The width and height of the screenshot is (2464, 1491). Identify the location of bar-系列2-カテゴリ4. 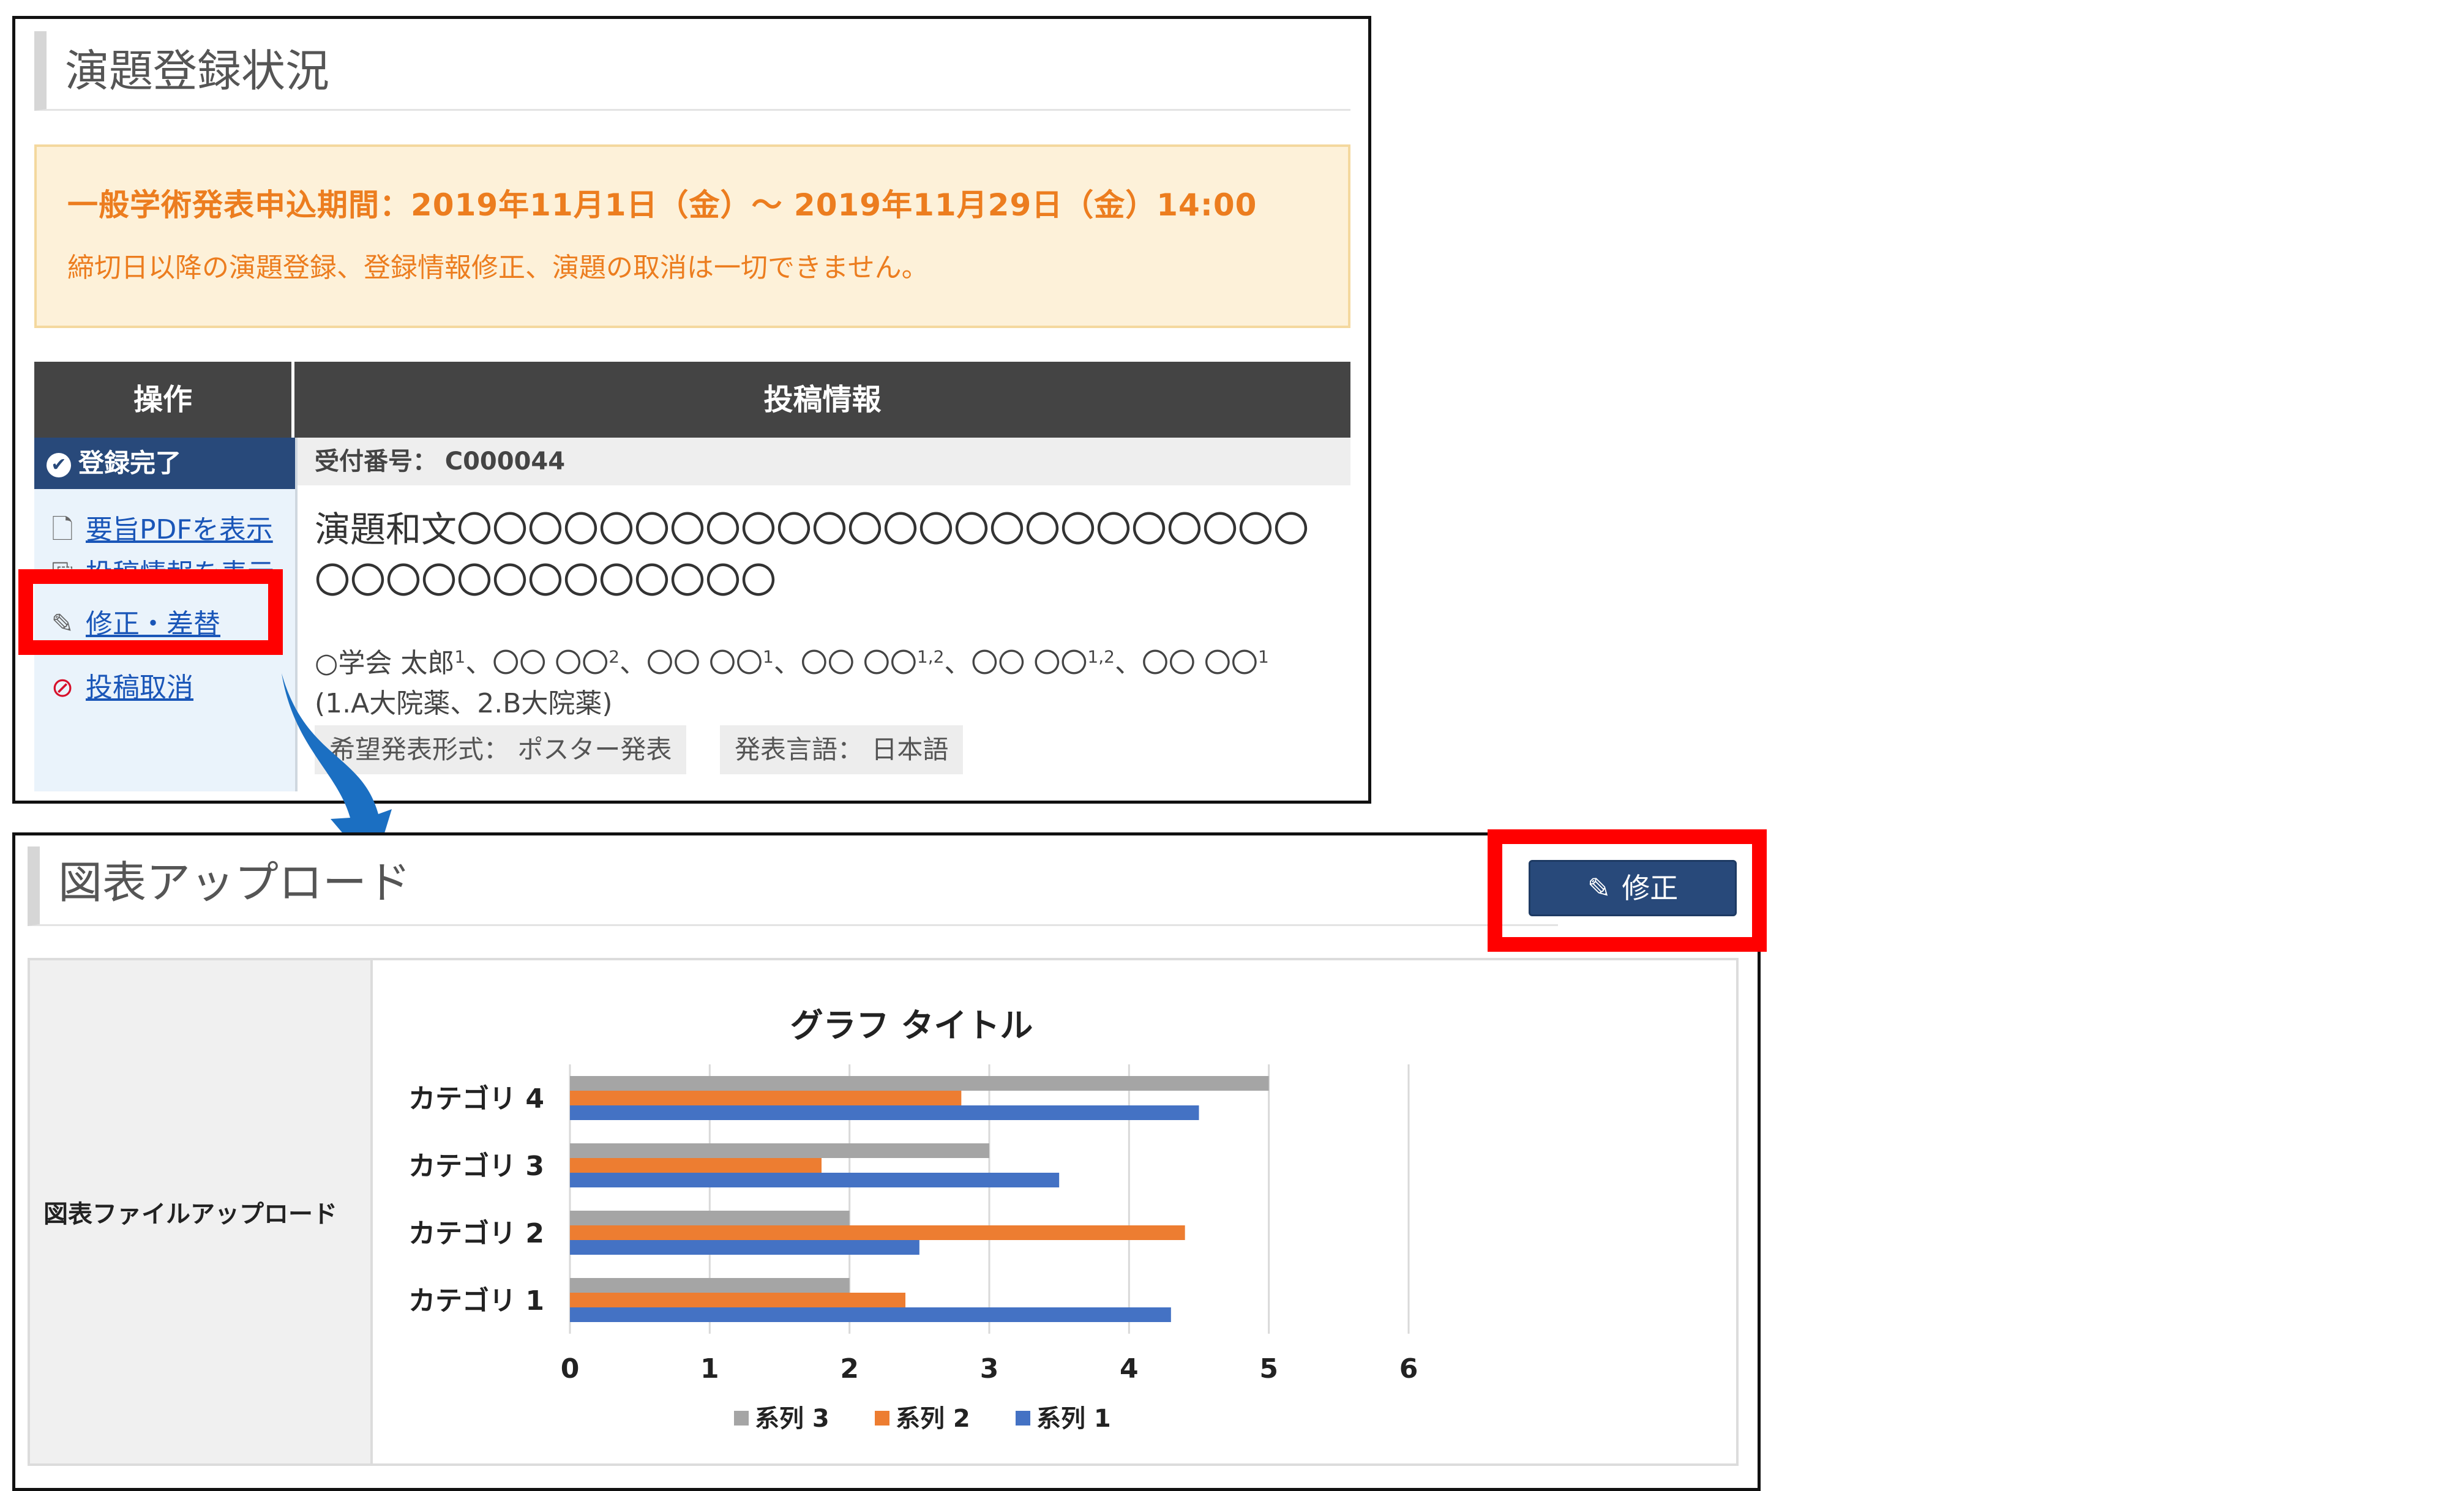
(766, 1098).